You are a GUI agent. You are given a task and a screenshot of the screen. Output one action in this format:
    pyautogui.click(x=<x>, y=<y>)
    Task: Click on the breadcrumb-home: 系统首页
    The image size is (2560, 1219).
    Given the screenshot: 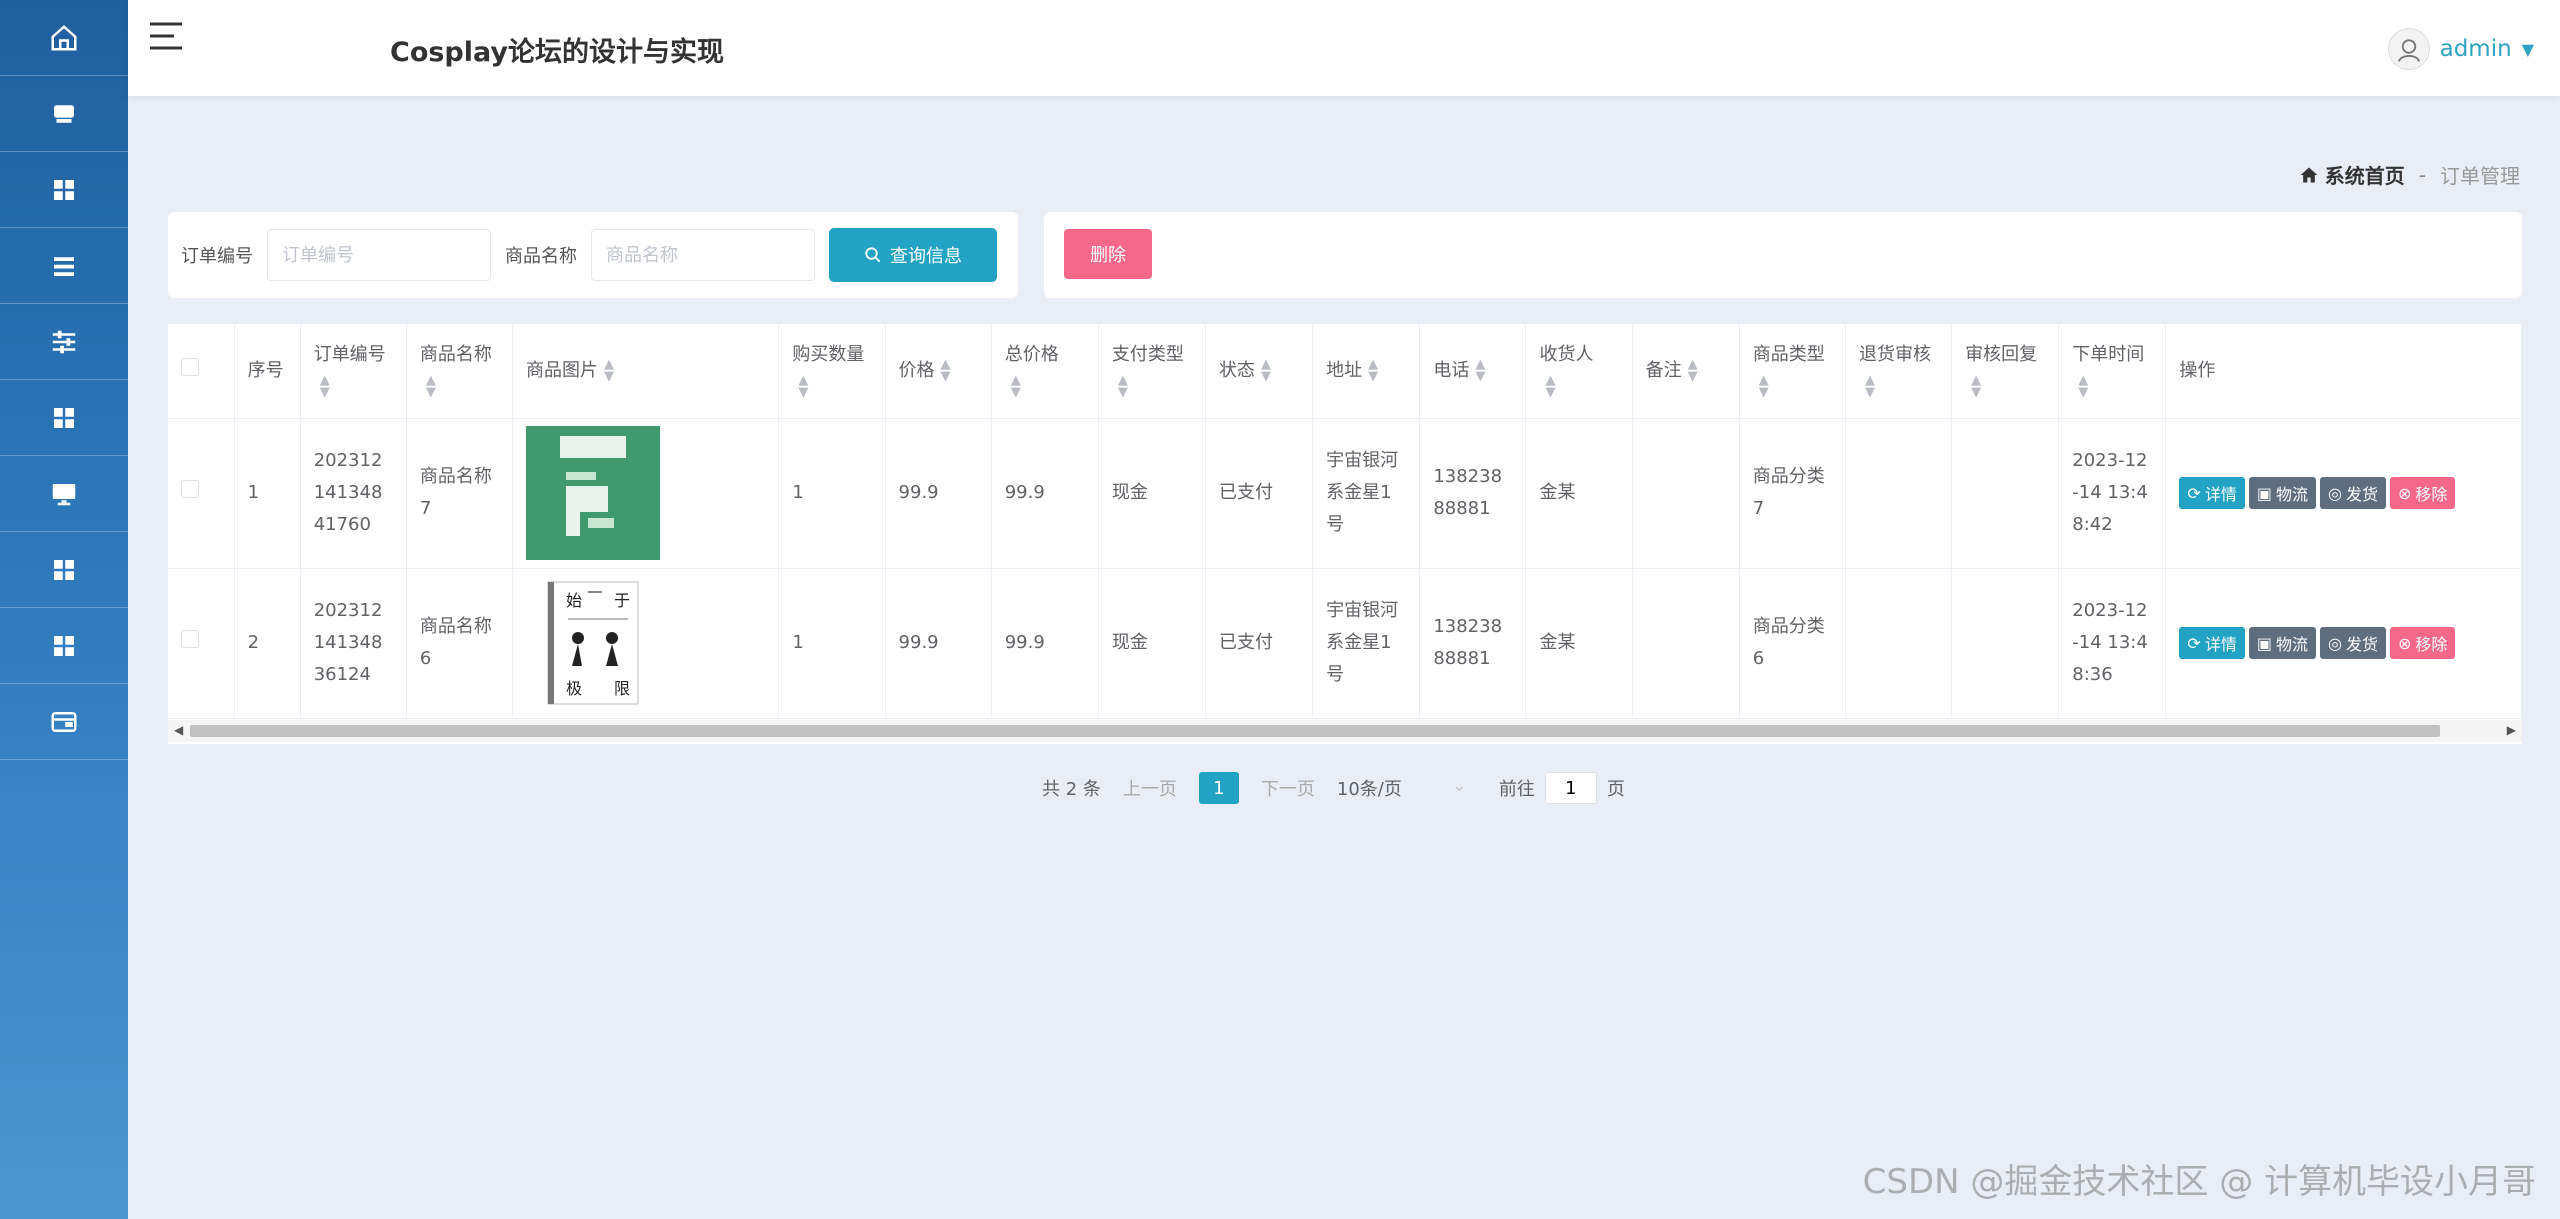 What is the action you would take?
    pyautogui.click(x=2352, y=174)
    